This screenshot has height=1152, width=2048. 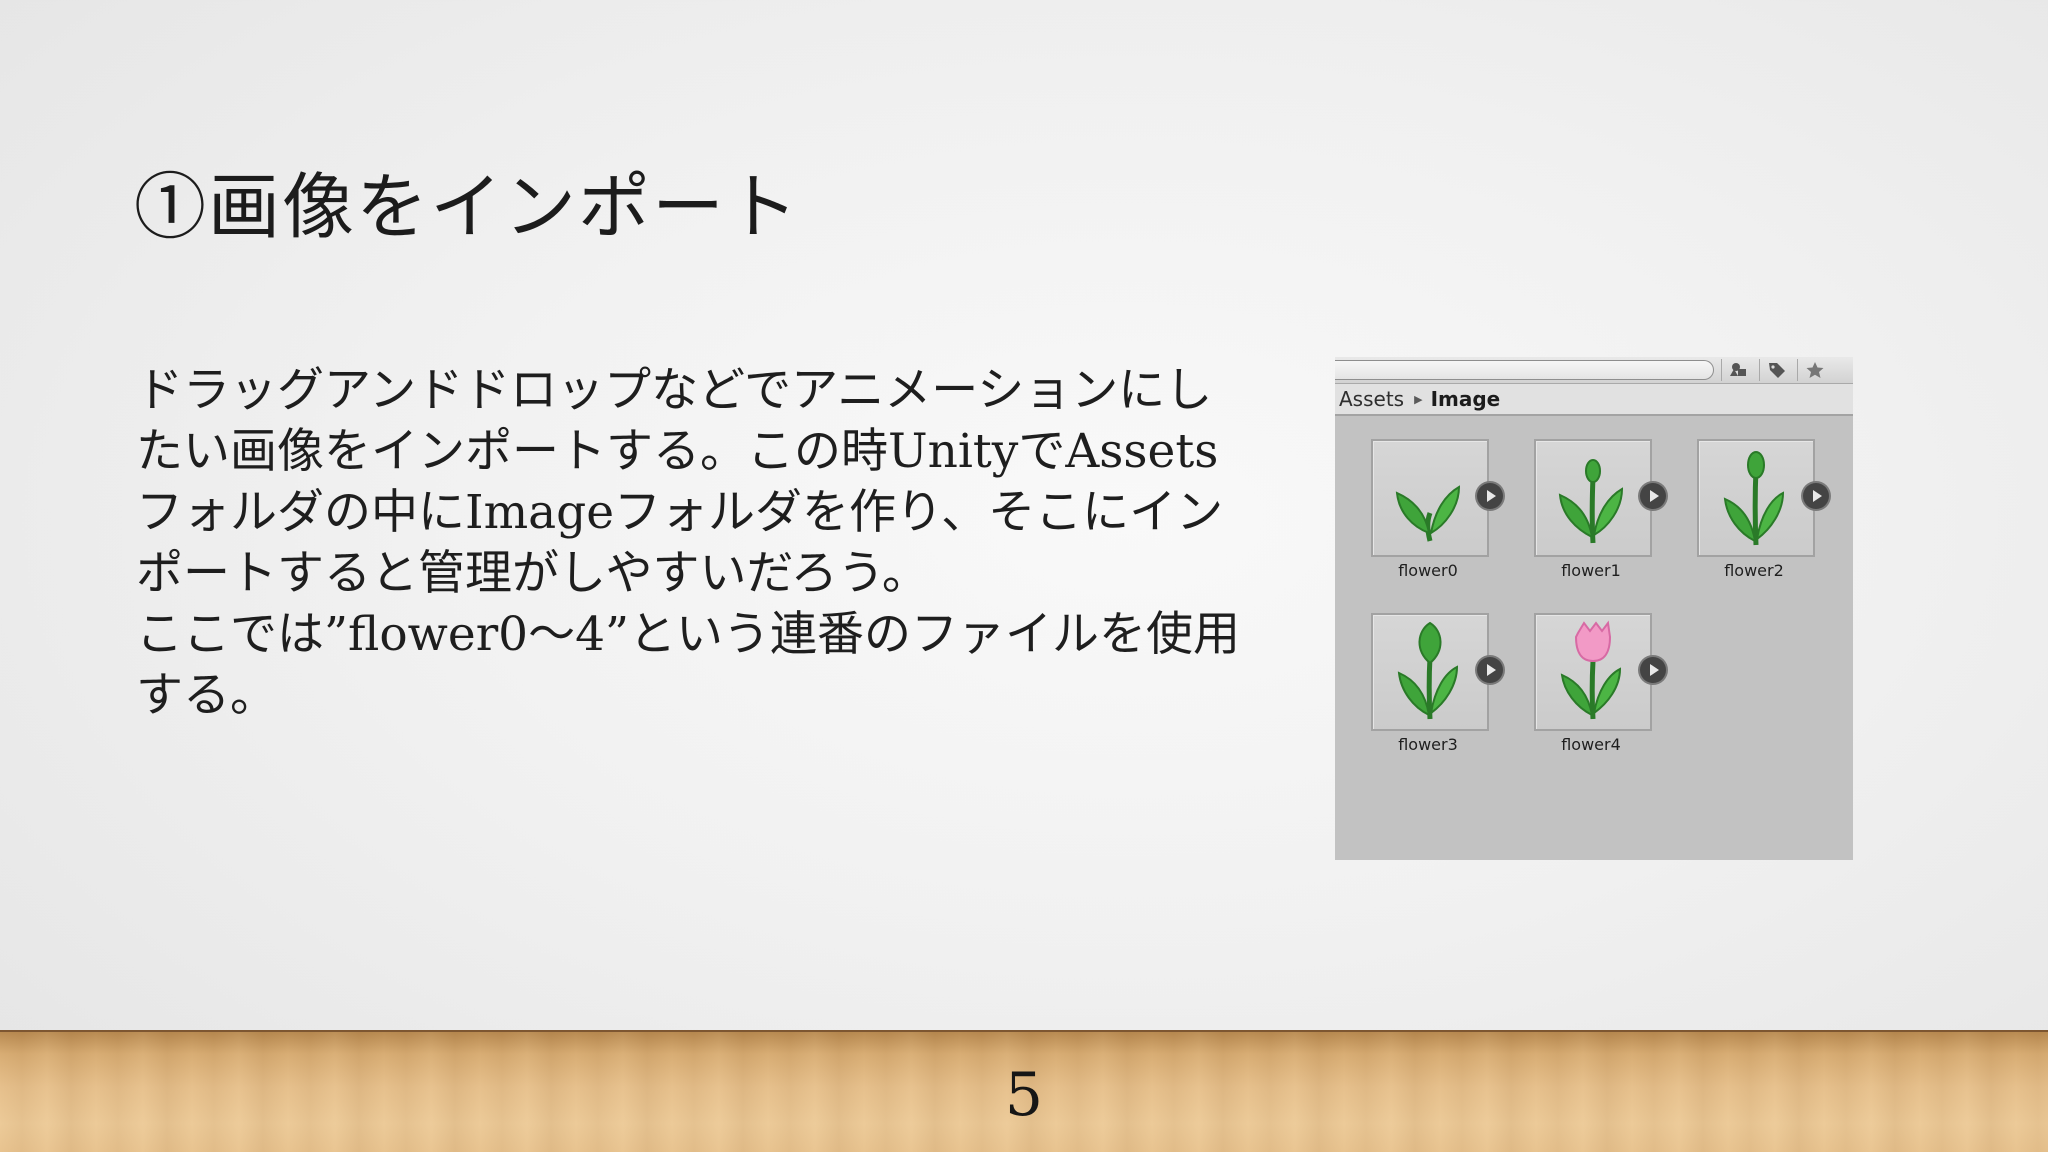 What do you see at coordinates (1024, 1095) in the screenshot?
I see `page-number: 5` at bounding box center [1024, 1095].